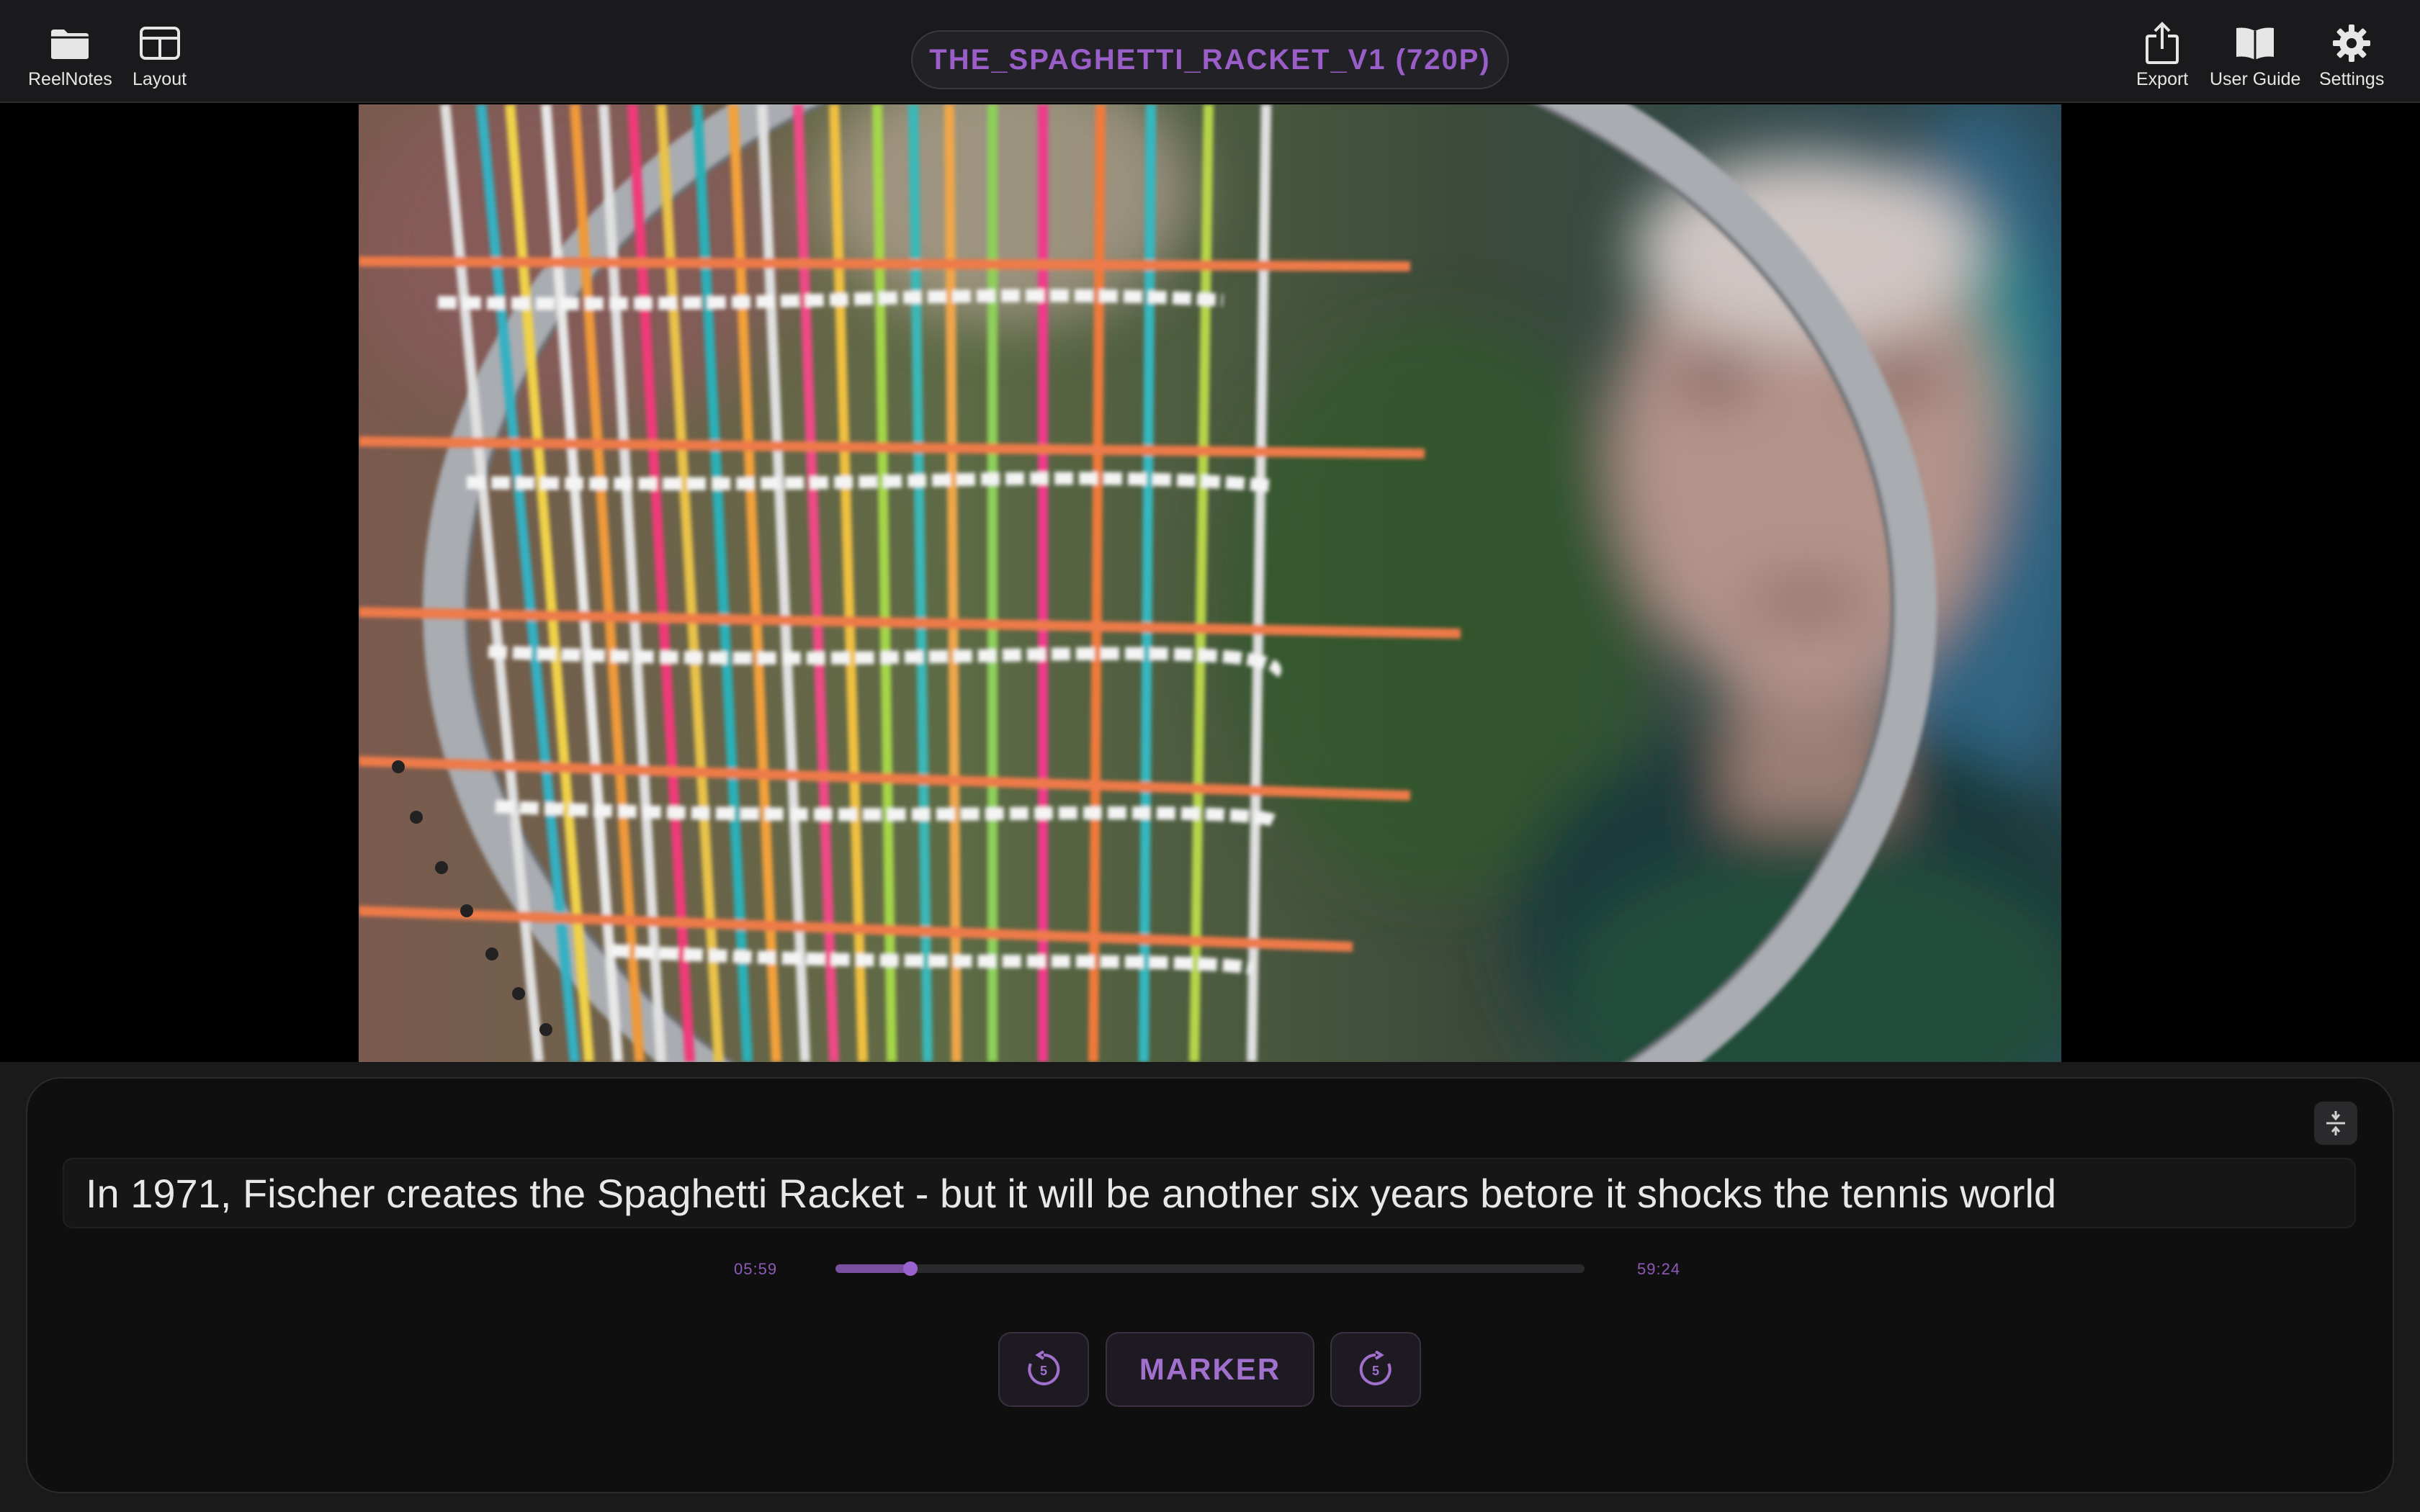  Describe the element at coordinates (910, 1268) in the screenshot. I see `timeline-playhead` at that location.